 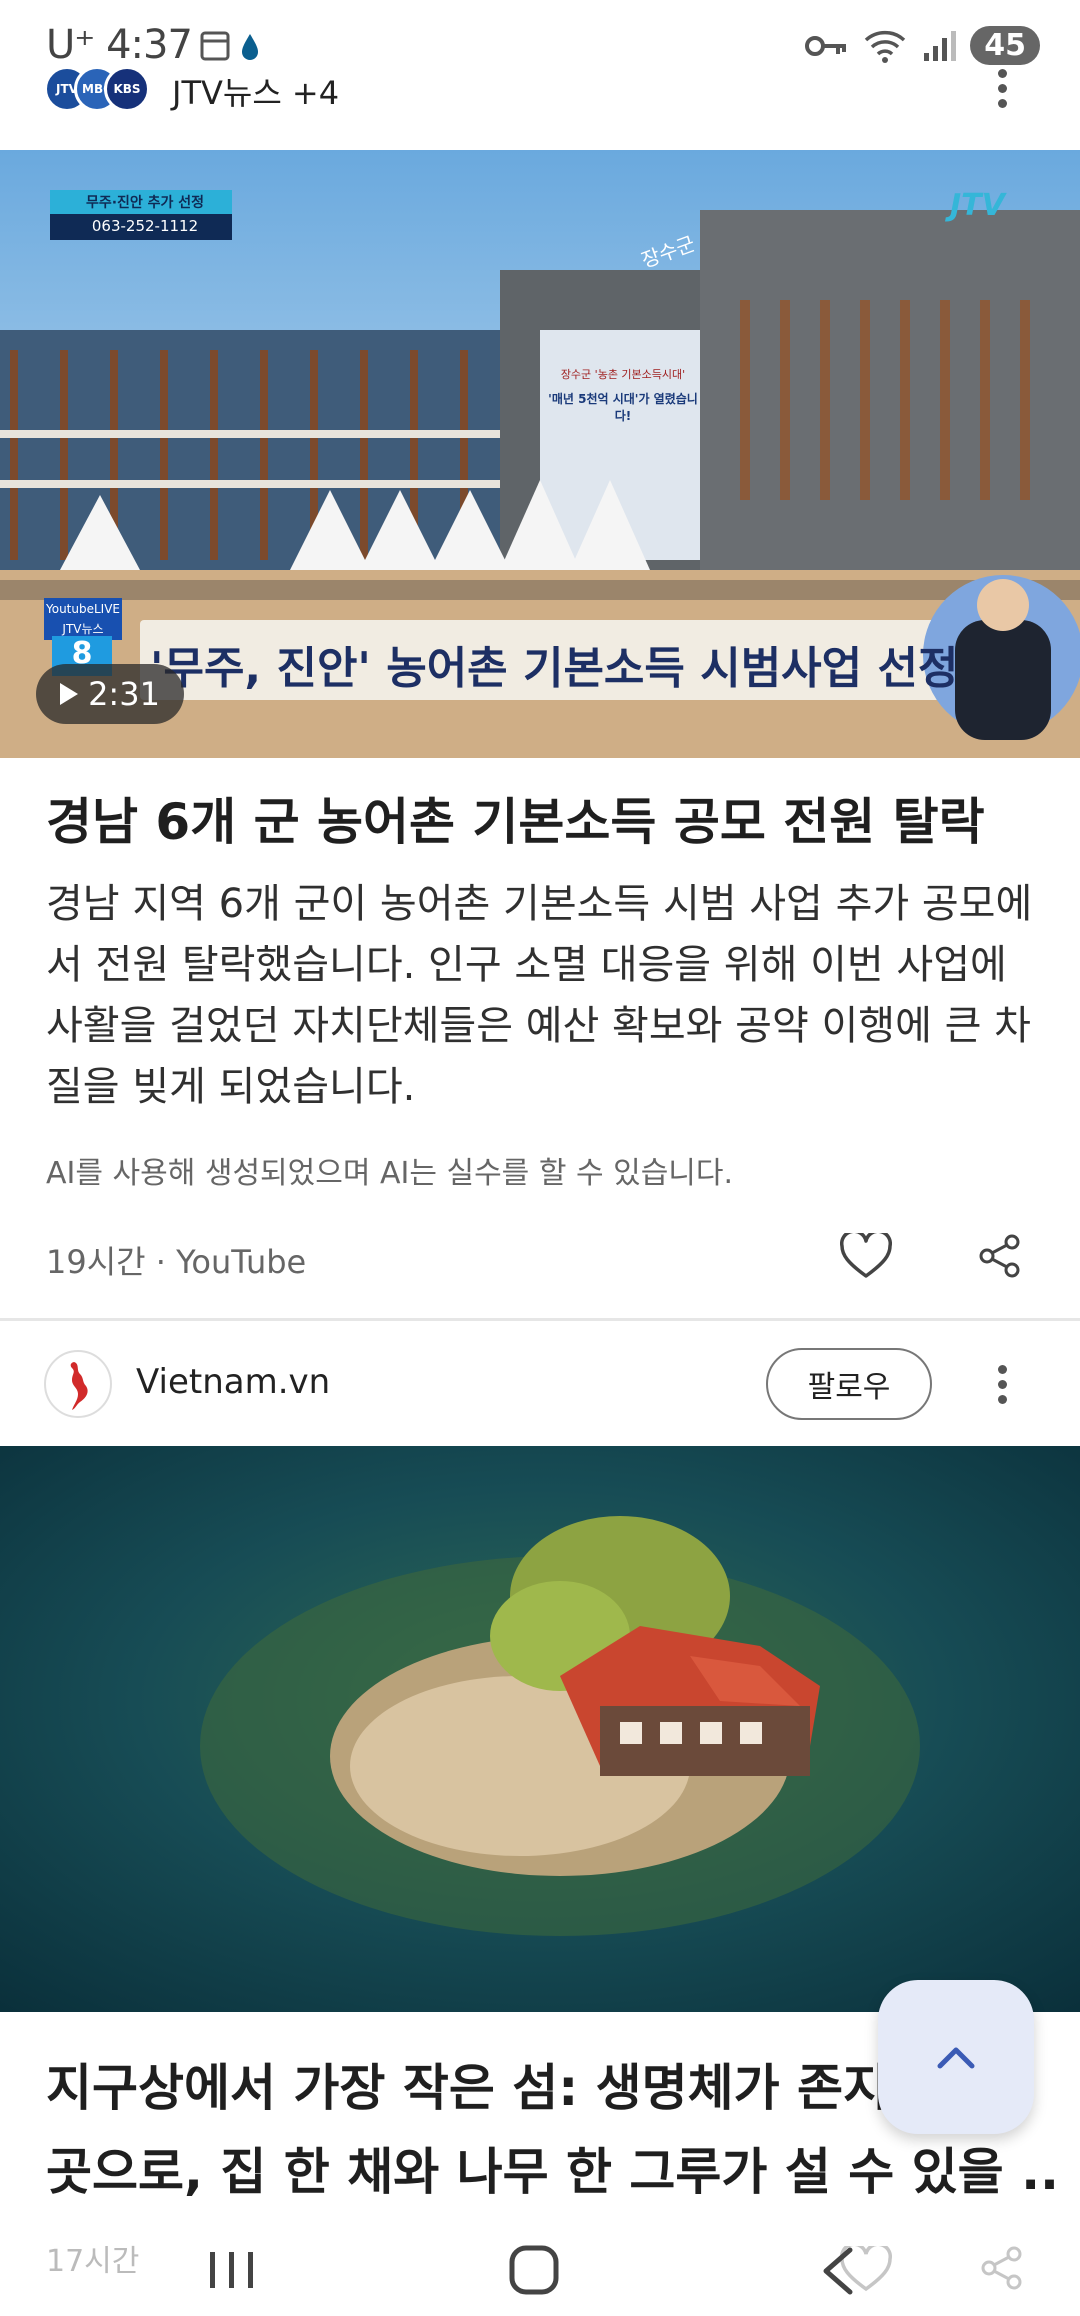 I want to click on ticker-caption: '무주, 진안' 농어촌 기본소득 시범사업 선정, so click(x=554, y=668).